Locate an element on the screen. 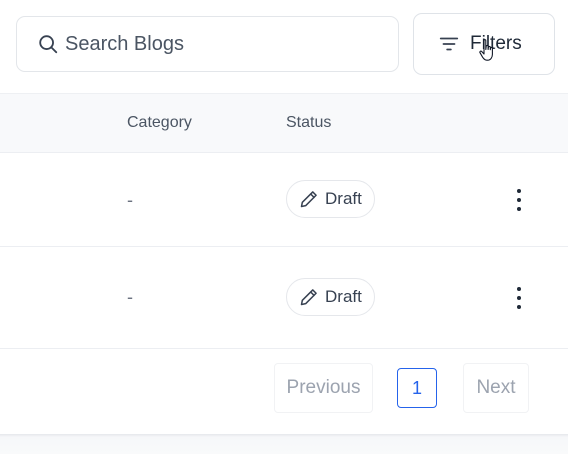 This screenshot has height=454, width=568. search-input is located at coordinates (225, 44).